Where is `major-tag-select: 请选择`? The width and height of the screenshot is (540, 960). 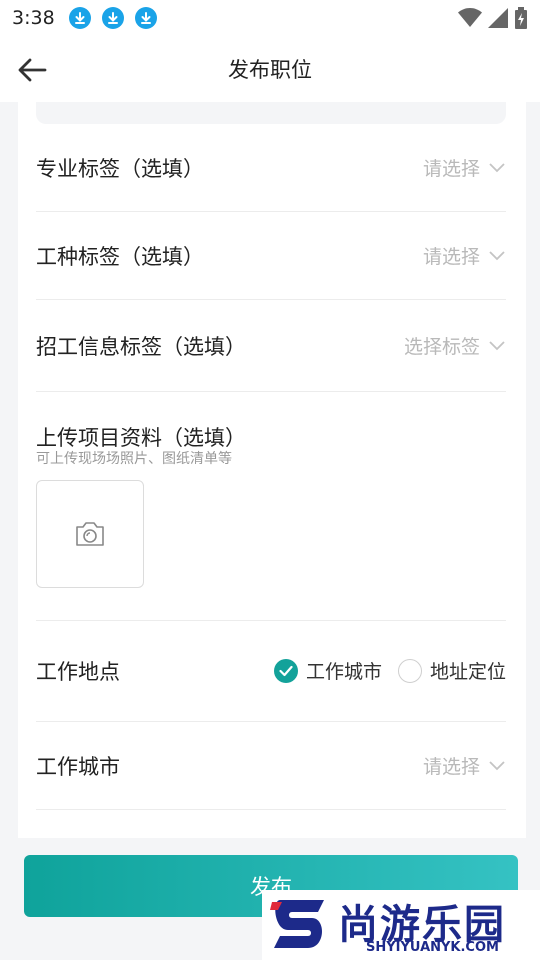
major-tag-select: 请选择 is located at coordinates (464, 167).